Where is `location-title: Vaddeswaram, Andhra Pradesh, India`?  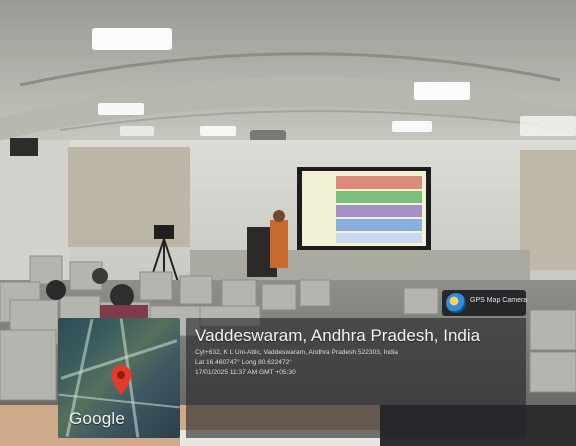 location-title: Vaddeswaram, Andhra Pradesh, India is located at coordinates (338, 335).